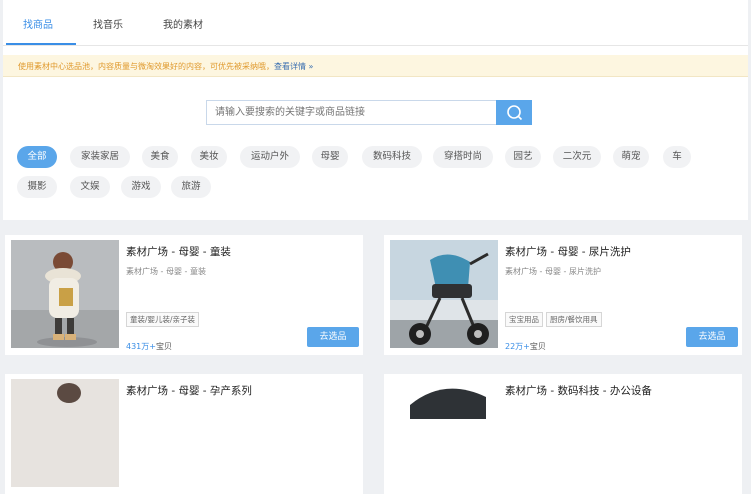 This screenshot has width=751, height=494. Describe the element at coordinates (37, 187) in the screenshot. I see `category-chip: 摄影` at that location.